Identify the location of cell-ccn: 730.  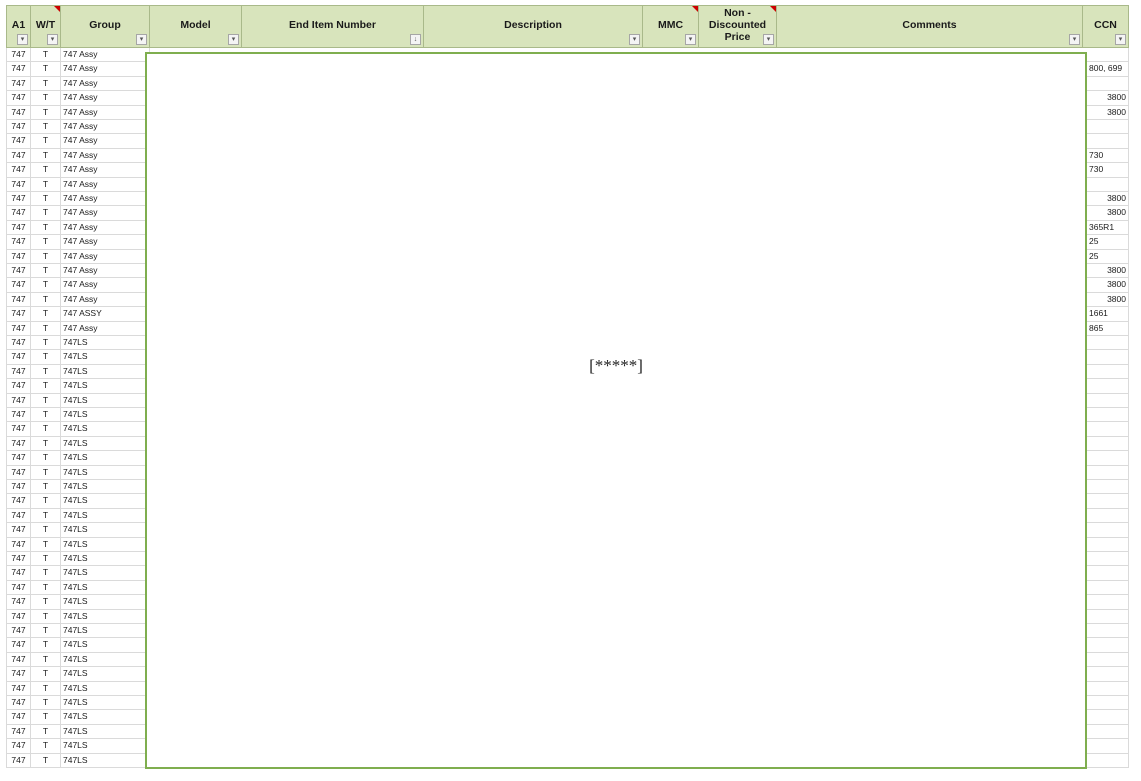
(1108, 170).